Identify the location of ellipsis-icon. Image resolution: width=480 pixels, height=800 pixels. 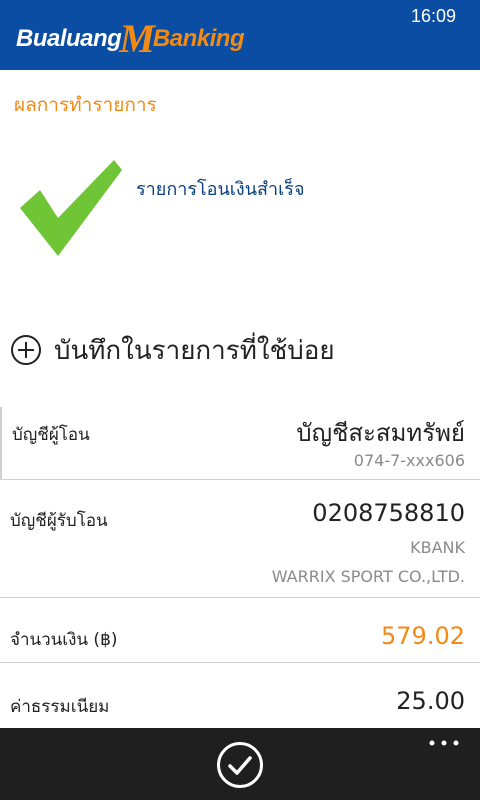
(444, 743).